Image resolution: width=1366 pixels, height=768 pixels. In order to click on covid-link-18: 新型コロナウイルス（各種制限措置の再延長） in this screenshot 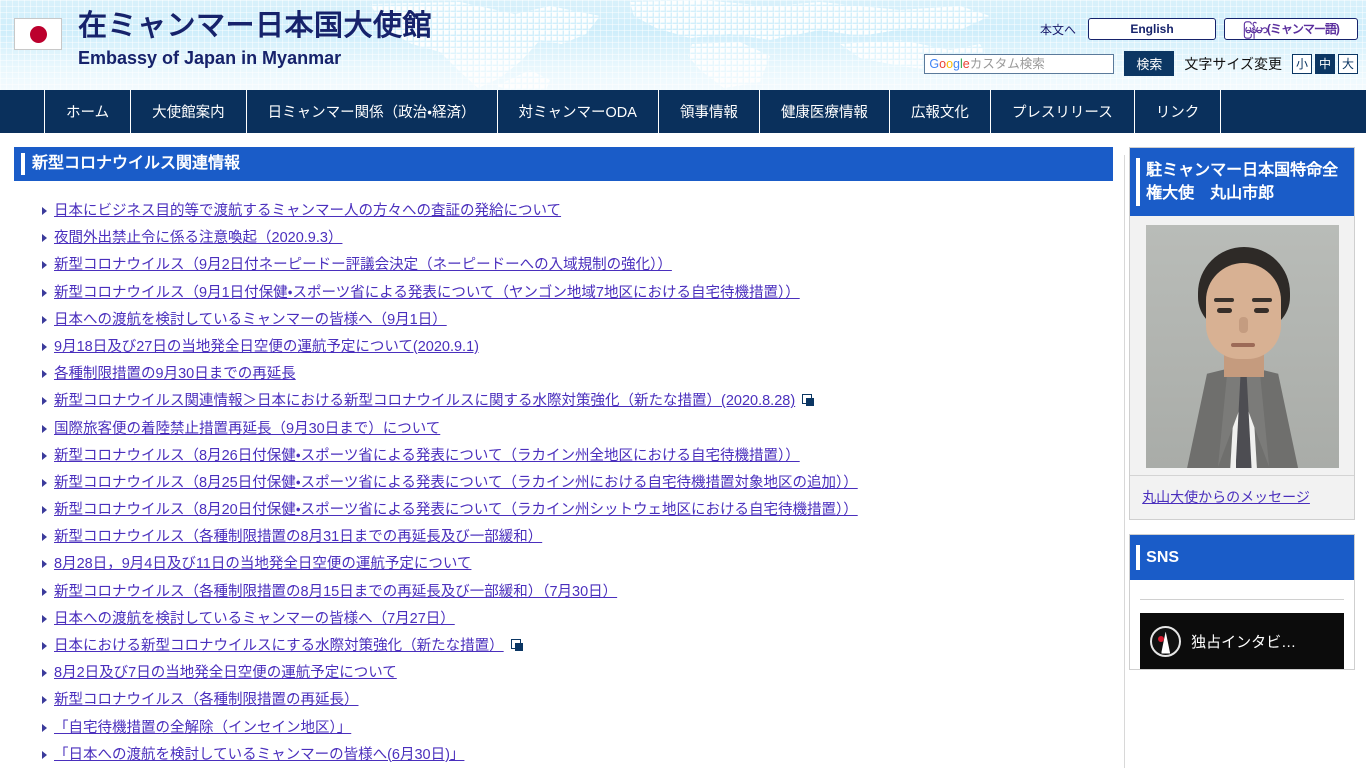, I will do `click(206, 700)`.